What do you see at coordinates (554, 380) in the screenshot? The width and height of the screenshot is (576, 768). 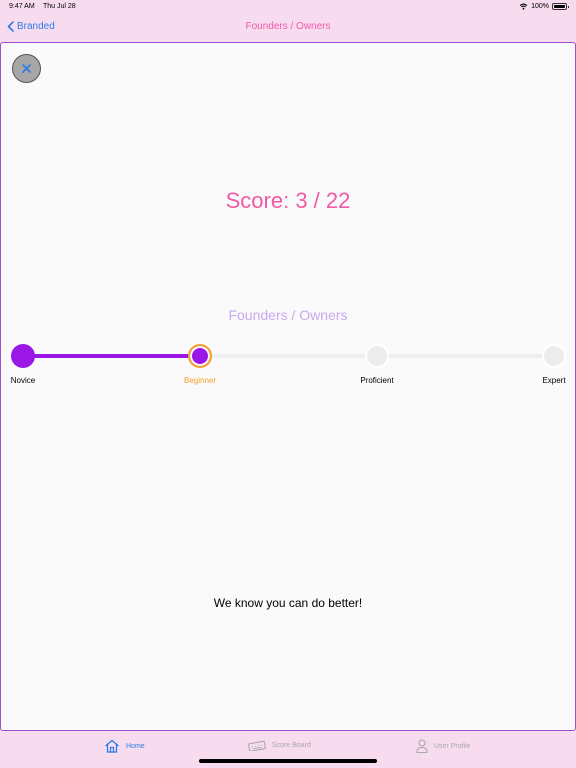 I see `level-label-expert: Expert` at bounding box center [554, 380].